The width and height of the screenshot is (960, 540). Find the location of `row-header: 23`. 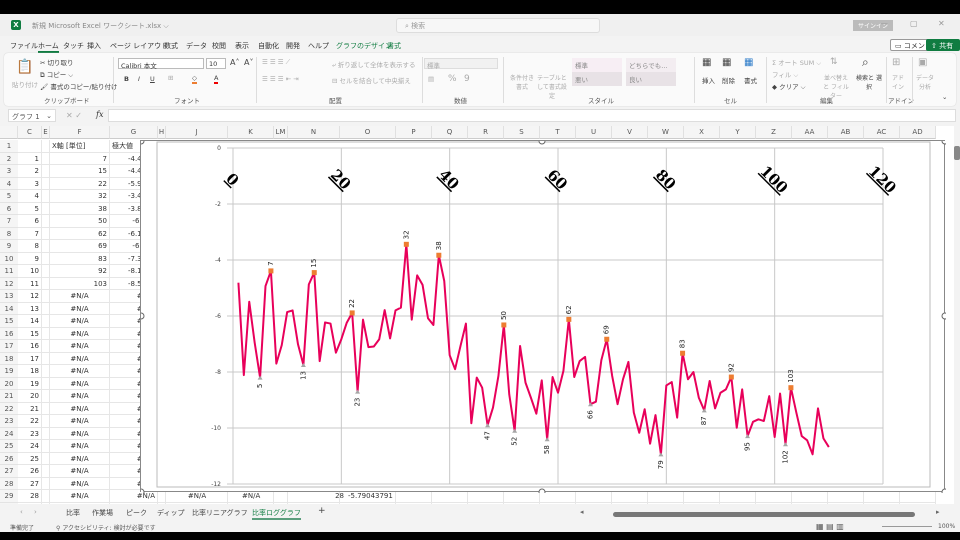

row-header: 23 is located at coordinates (9, 421).